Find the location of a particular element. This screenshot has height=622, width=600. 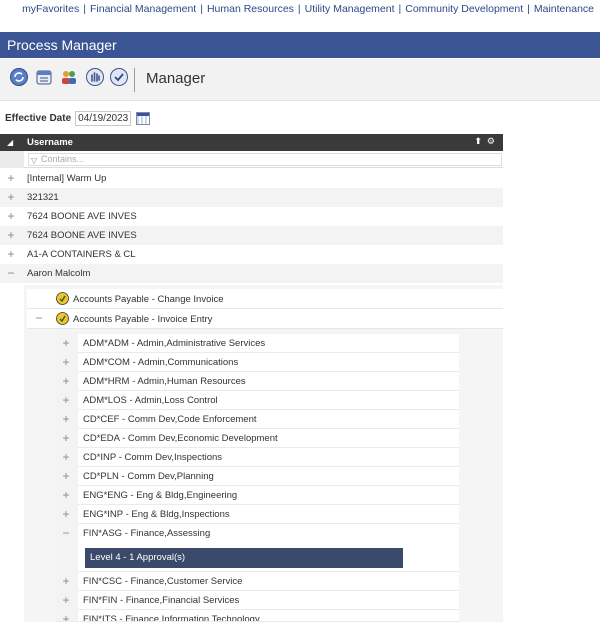

list-item: + ADM*ADM - Admin,Administrative Services is located at coordinates (257, 343).